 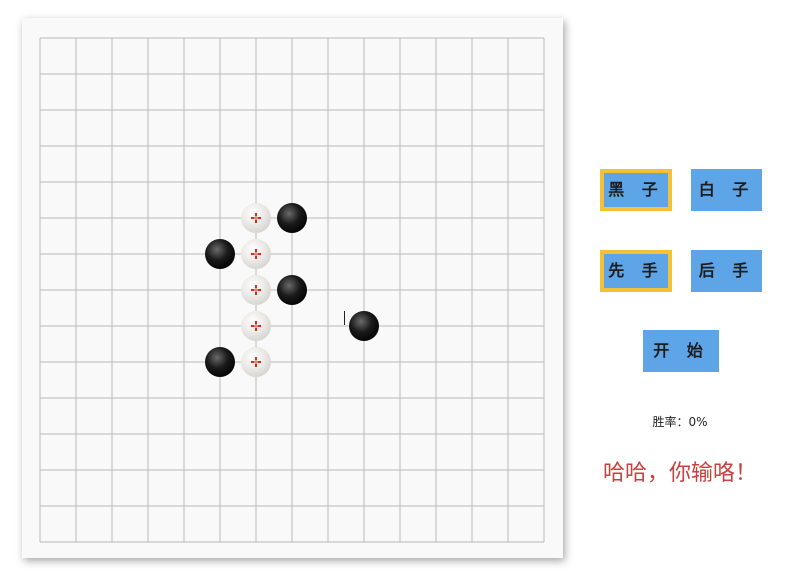 I want to click on black-stone-label: 黑 子, so click(x=636, y=189).